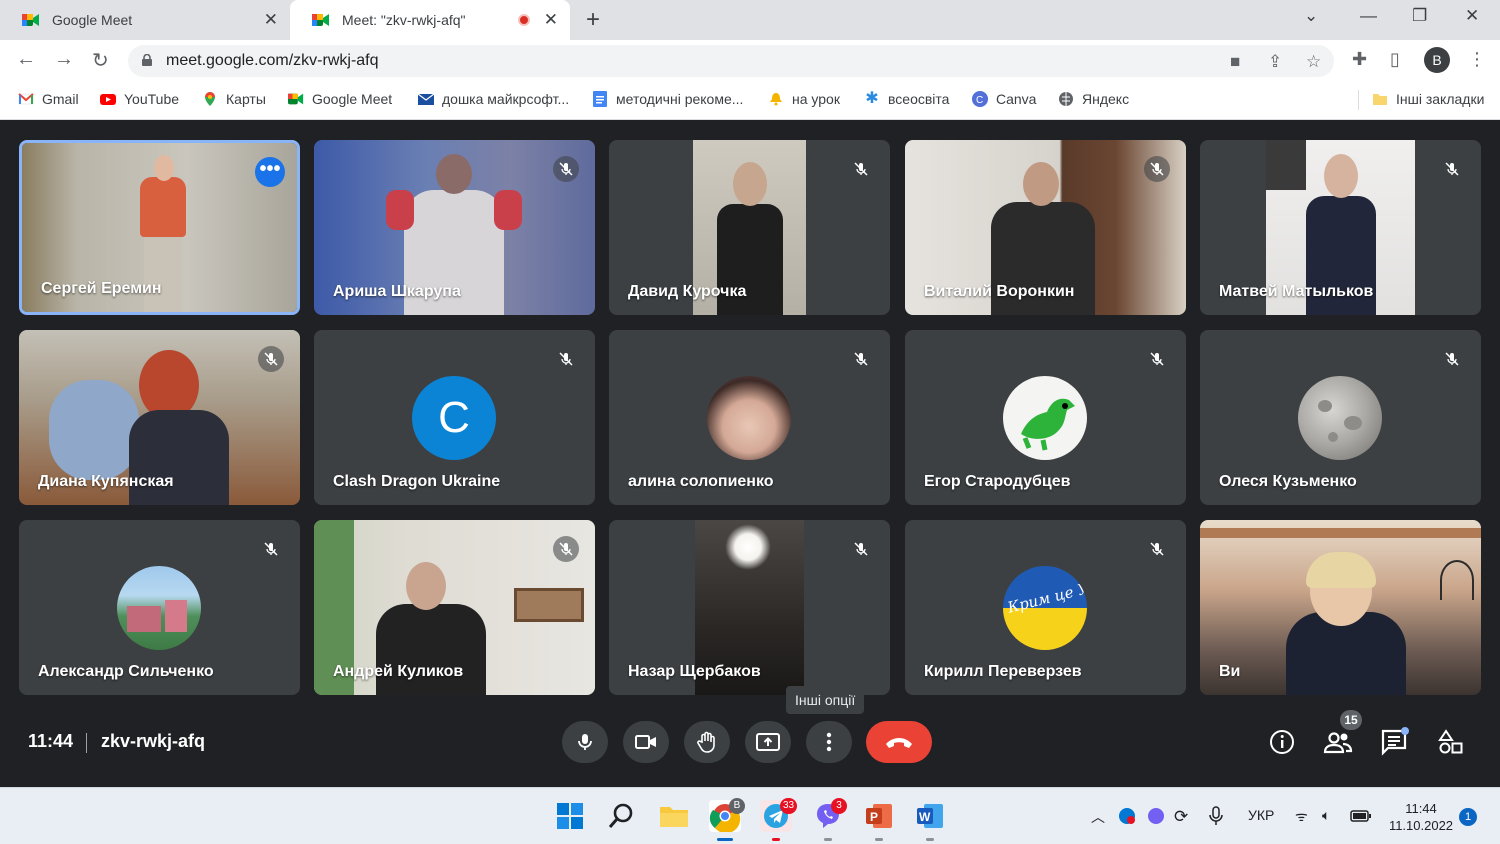 Image resolution: width=1500 pixels, height=844 pixels. I want to click on participant-options-button: •••, so click(270, 172).